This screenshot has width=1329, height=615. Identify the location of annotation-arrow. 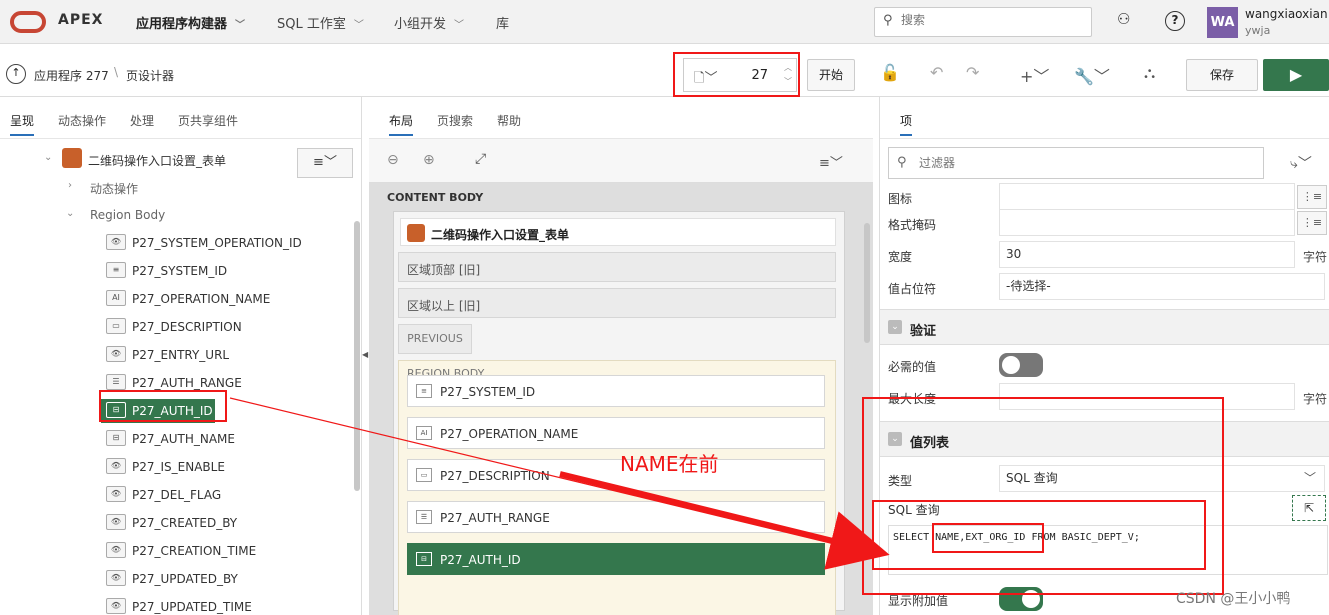
(559, 483).